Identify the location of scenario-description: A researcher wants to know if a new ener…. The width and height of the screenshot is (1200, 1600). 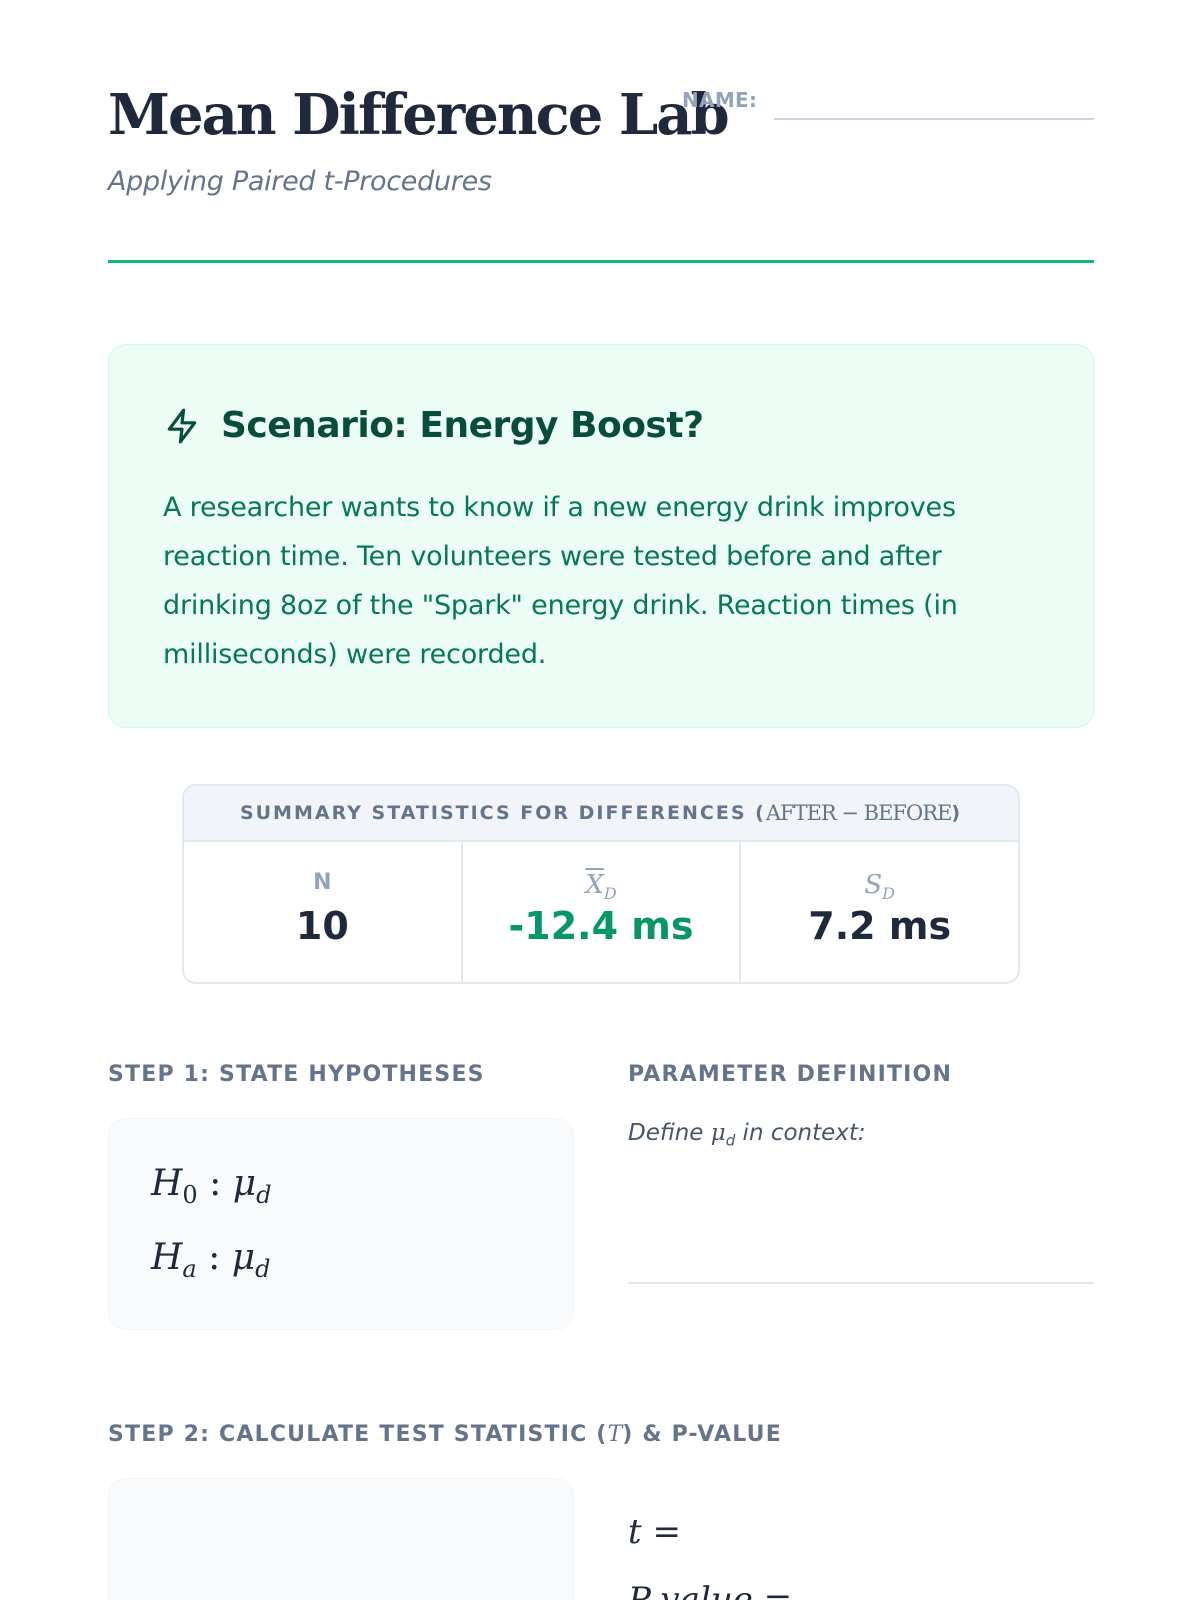
(560, 581).